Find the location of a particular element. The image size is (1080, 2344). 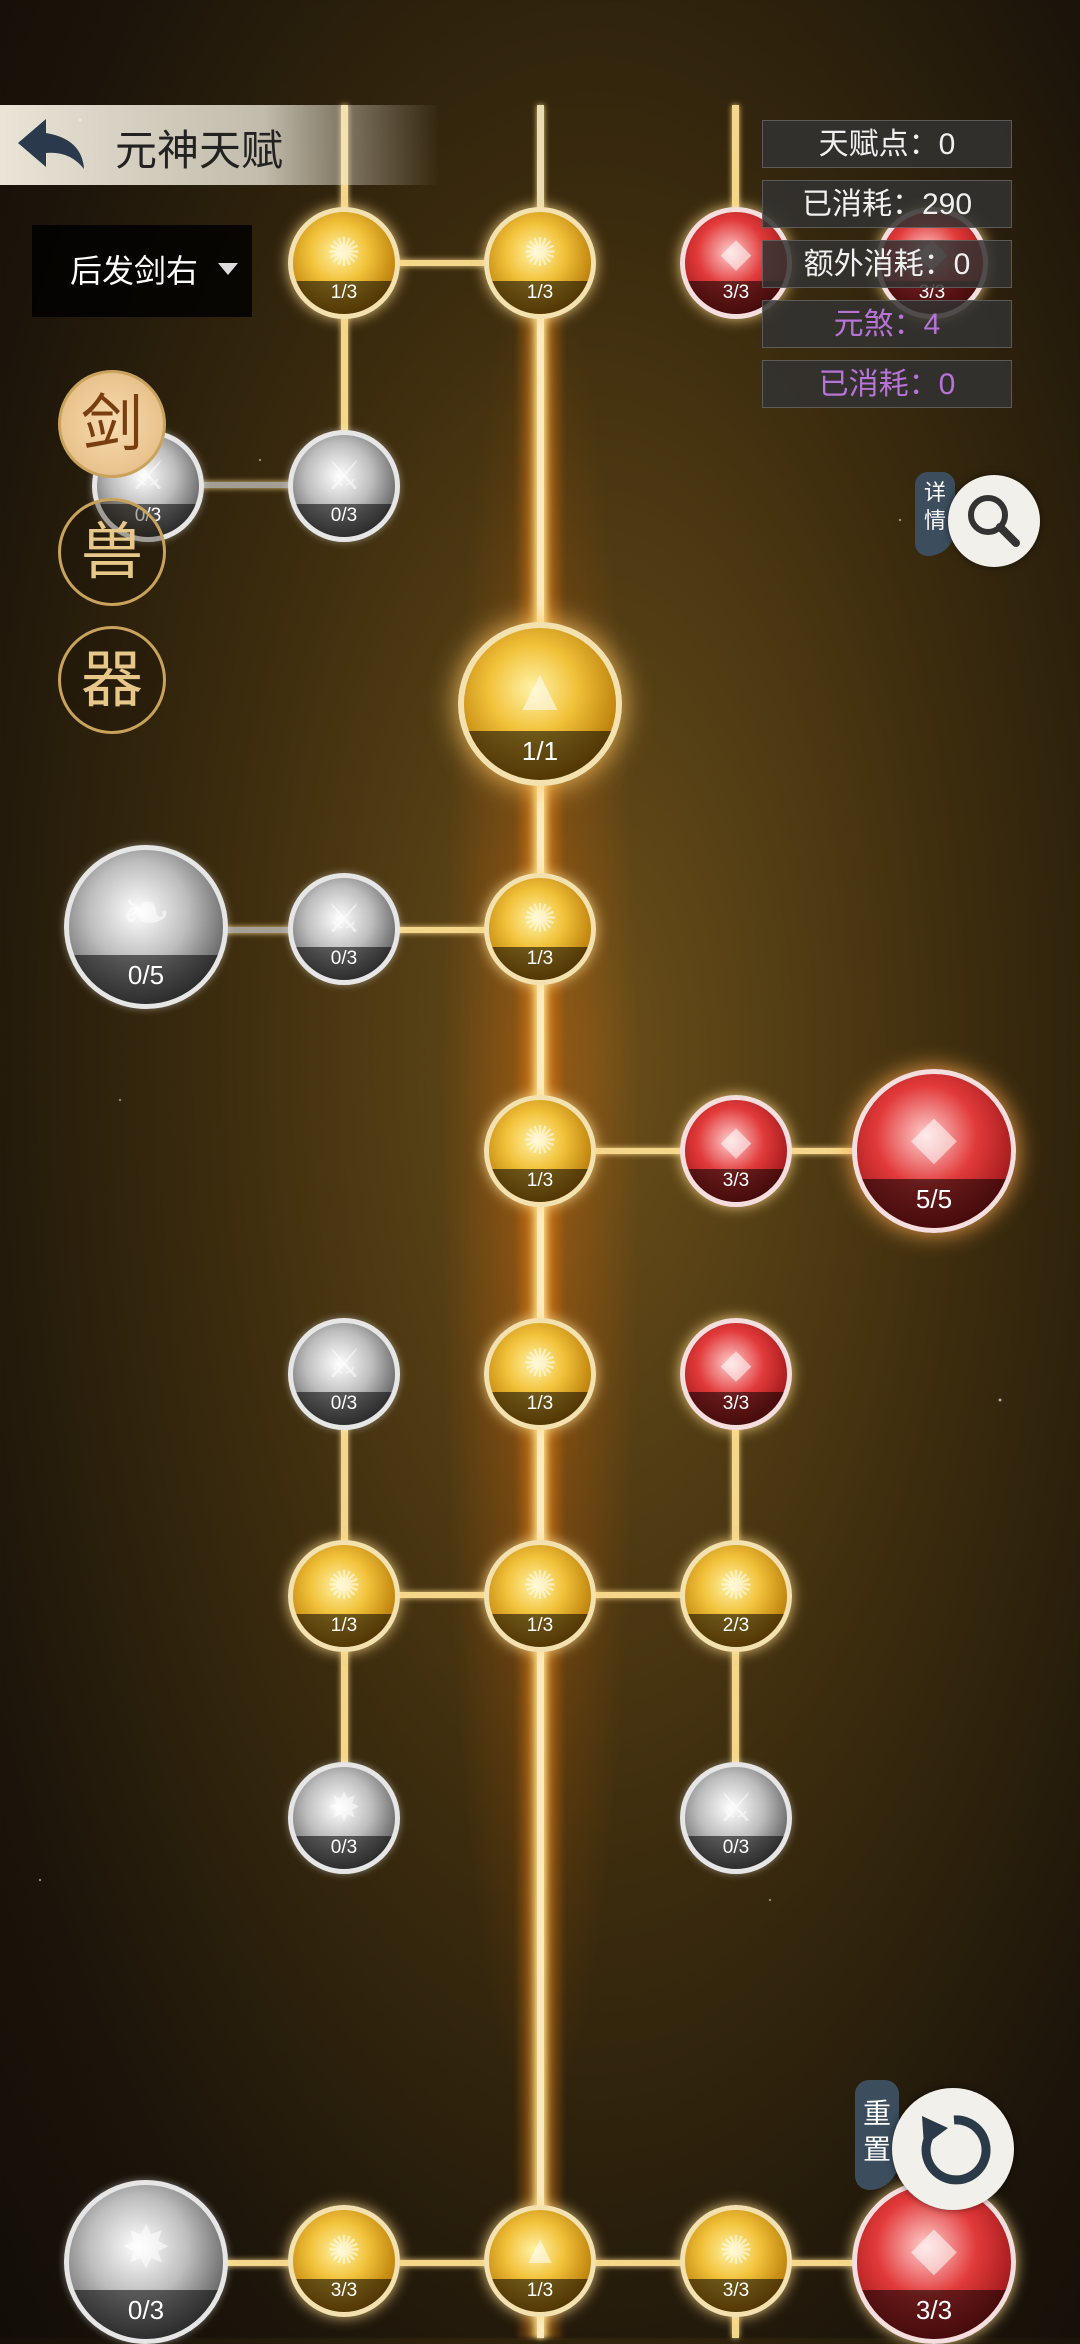

details-label: 详情 is located at coordinates (934, 507).